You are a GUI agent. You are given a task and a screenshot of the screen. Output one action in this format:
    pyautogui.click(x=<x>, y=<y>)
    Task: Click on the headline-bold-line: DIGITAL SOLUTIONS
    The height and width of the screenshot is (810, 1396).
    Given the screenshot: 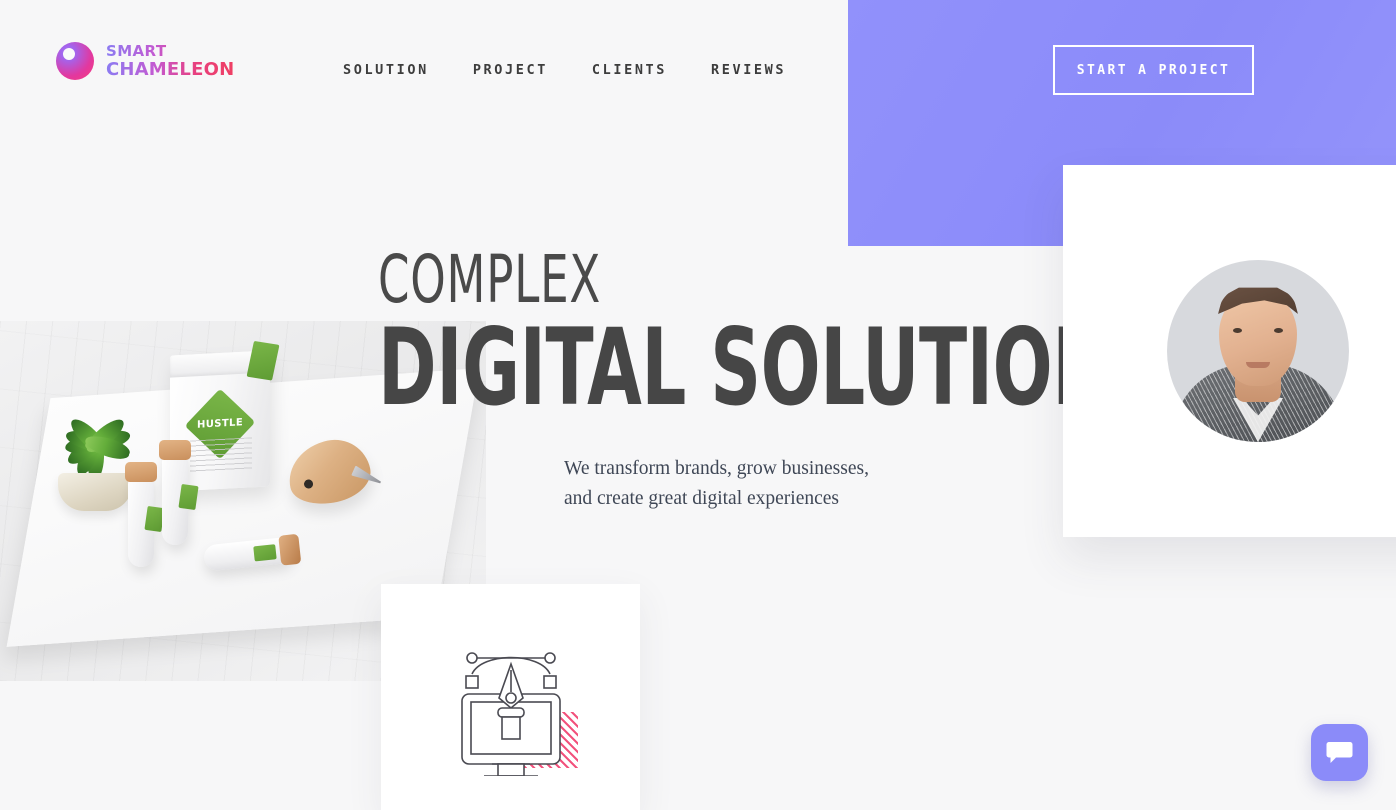 What is the action you would take?
    pyautogui.click(x=770, y=367)
    